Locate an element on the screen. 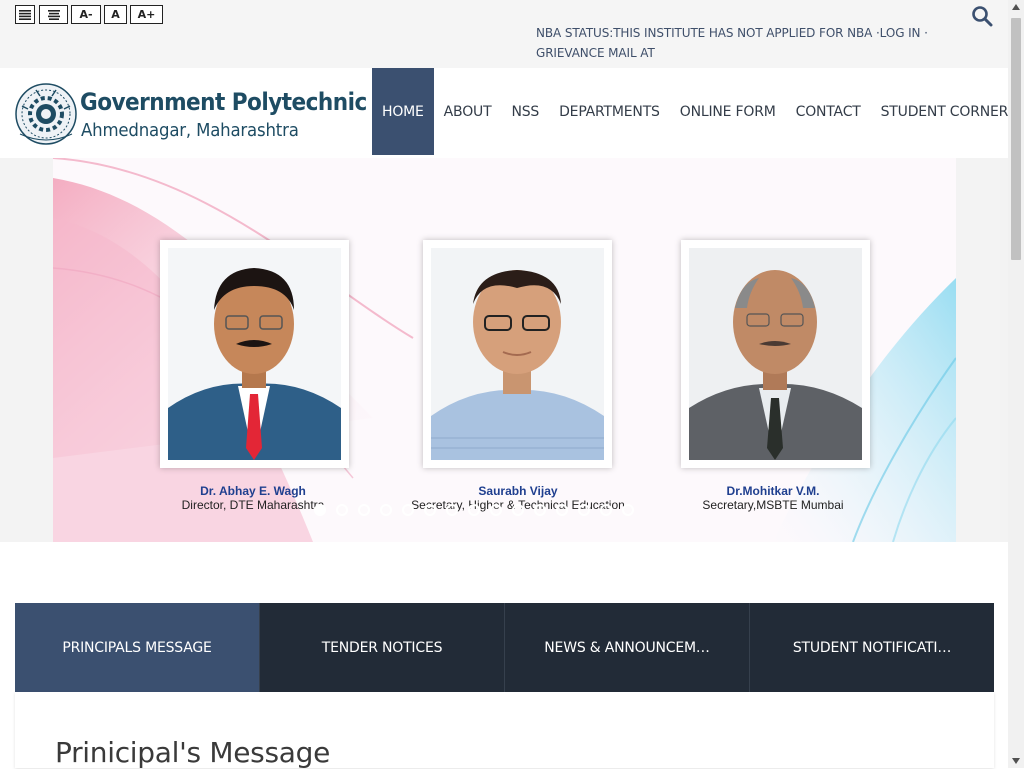  layout-boxed-button is located at coordinates (53, 14).